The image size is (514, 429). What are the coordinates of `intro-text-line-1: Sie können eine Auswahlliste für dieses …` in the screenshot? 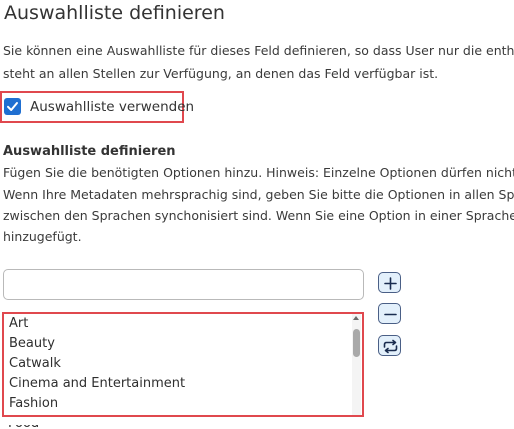 It's located at (258, 50).